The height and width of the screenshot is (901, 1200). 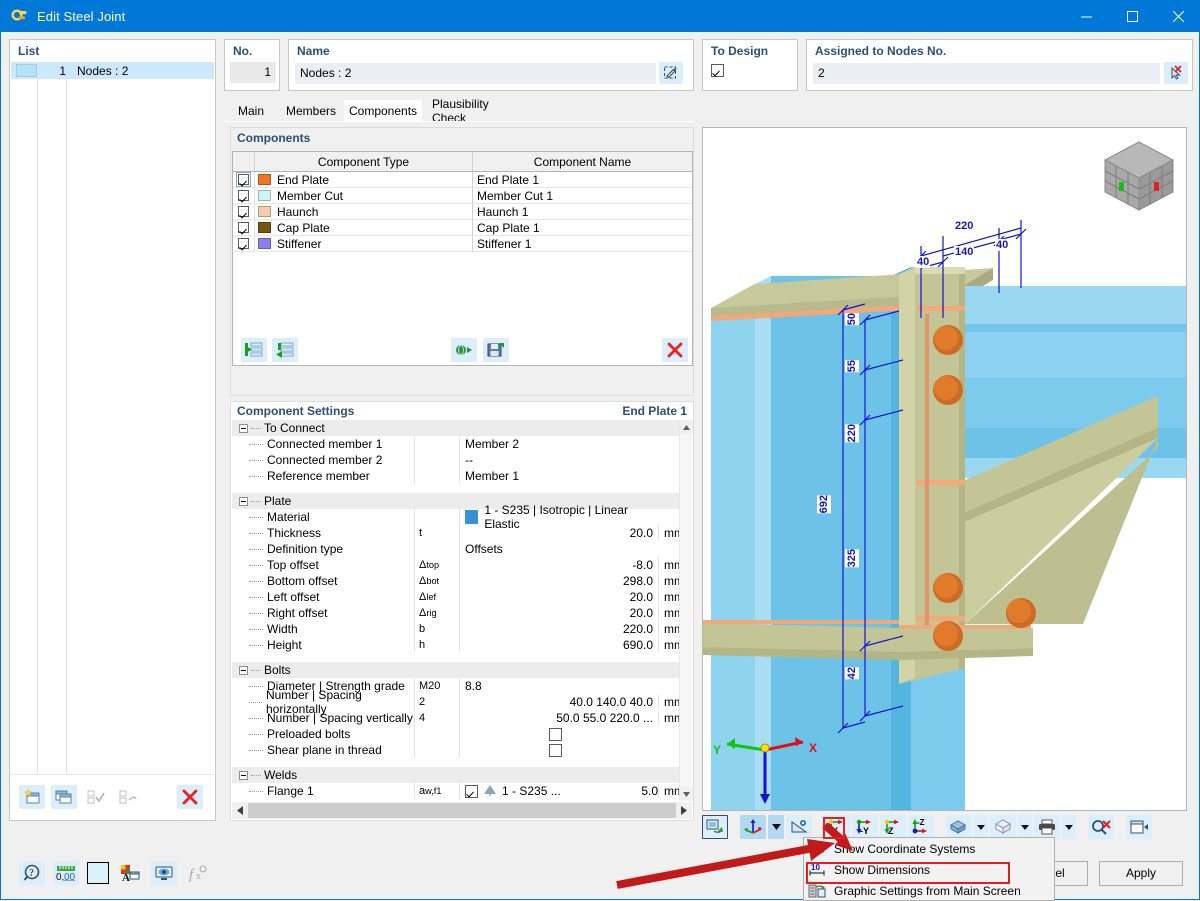 I want to click on settings-row: Bottom offsetΔbot298.0mm, so click(x=462, y=581).